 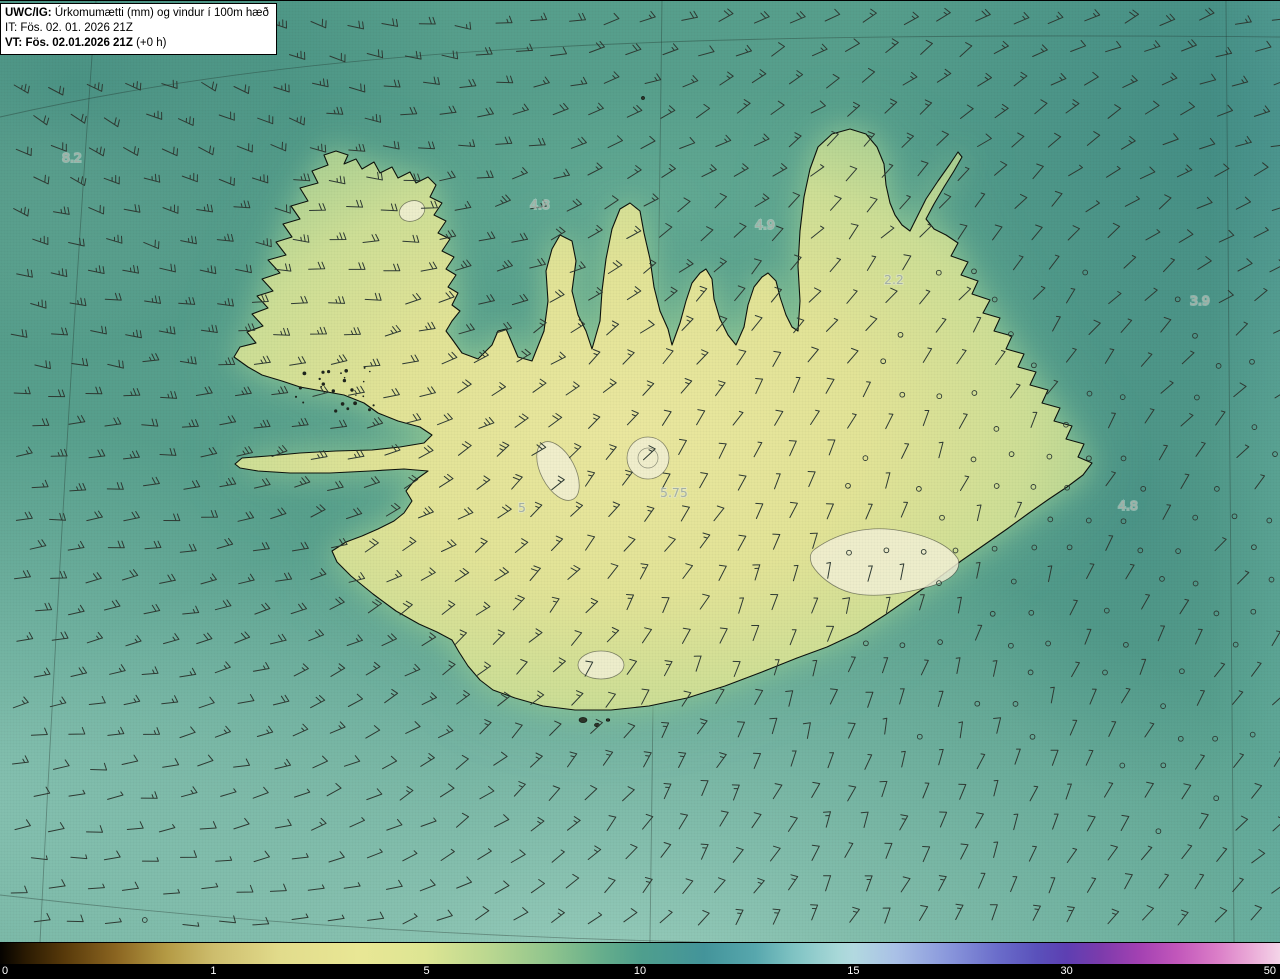 What do you see at coordinates (213, 971) in the screenshot?
I see `colorbar-tick-label: 1` at bounding box center [213, 971].